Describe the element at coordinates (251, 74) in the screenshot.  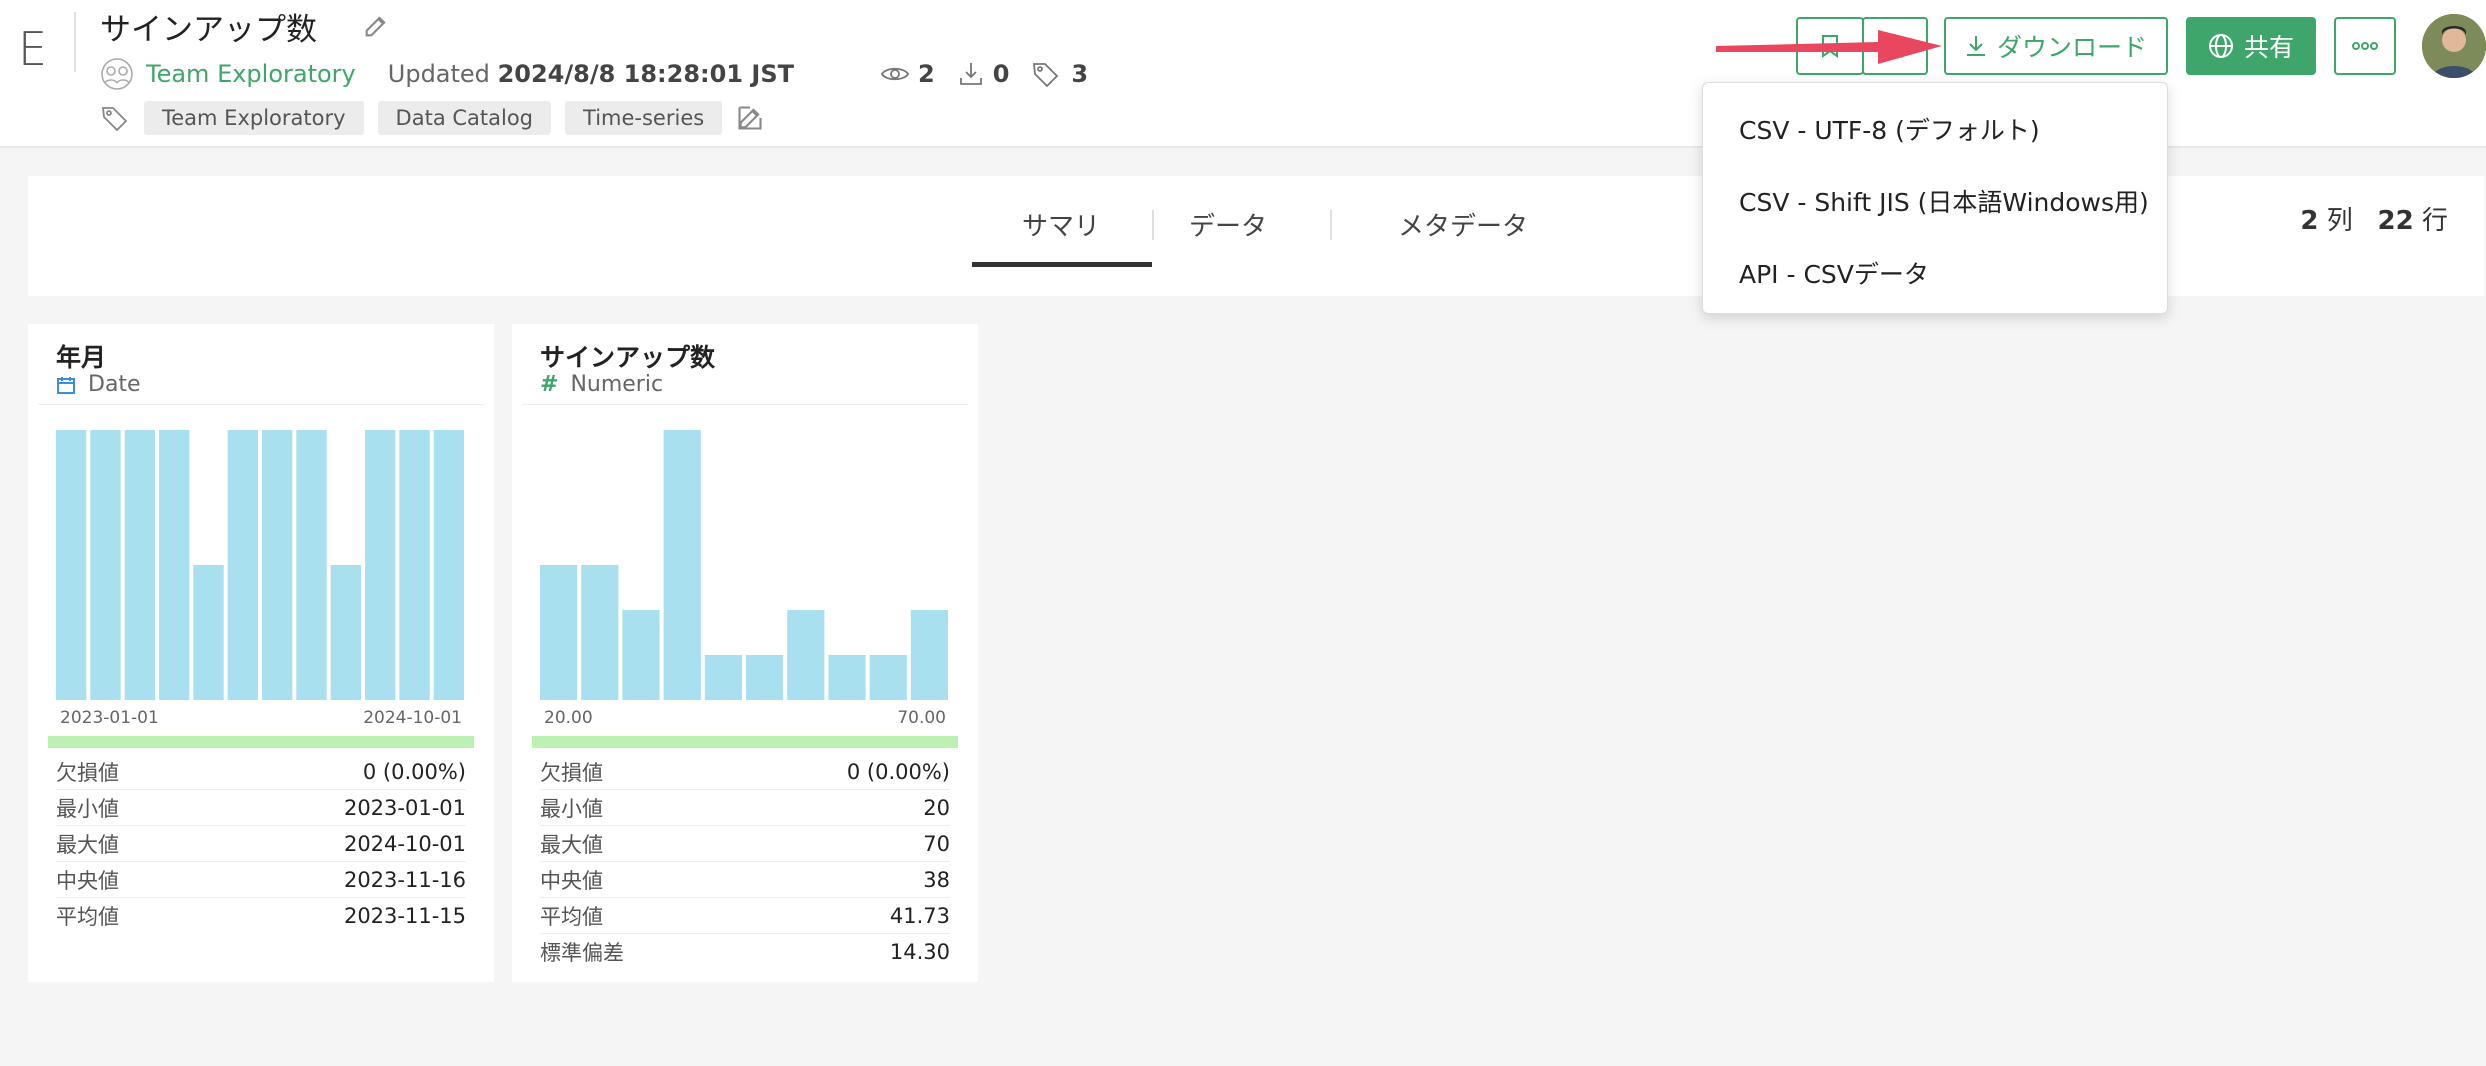
I see `team-link: Team Exploratory` at that location.